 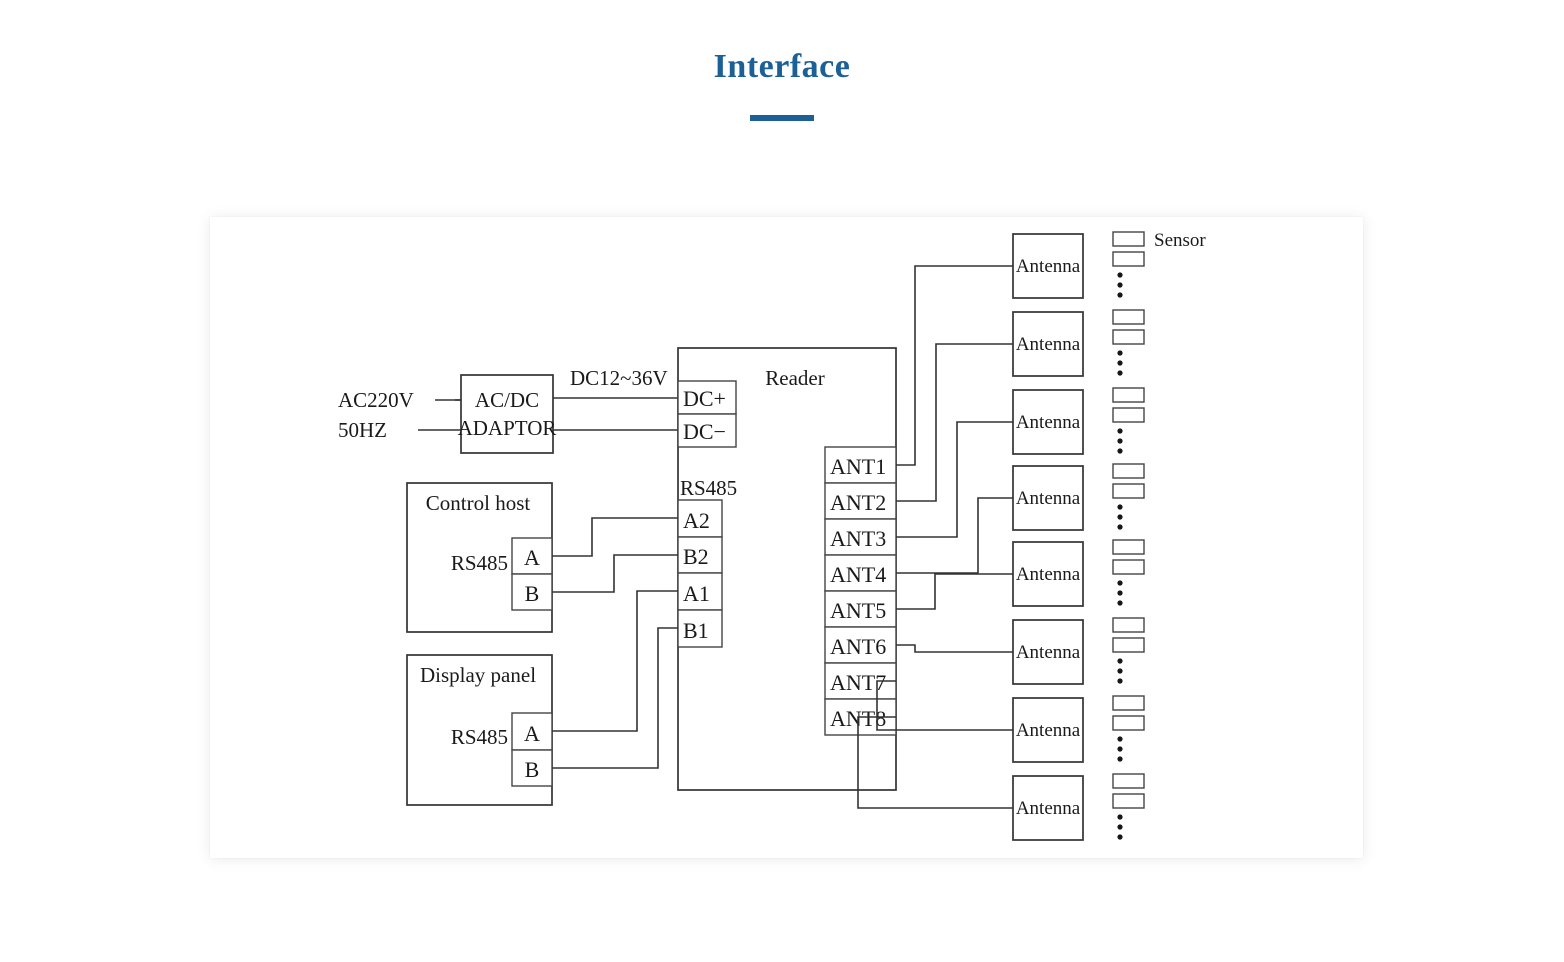 What do you see at coordinates (479, 737) in the screenshot?
I see `display-panel-rs485-label: RS485` at bounding box center [479, 737].